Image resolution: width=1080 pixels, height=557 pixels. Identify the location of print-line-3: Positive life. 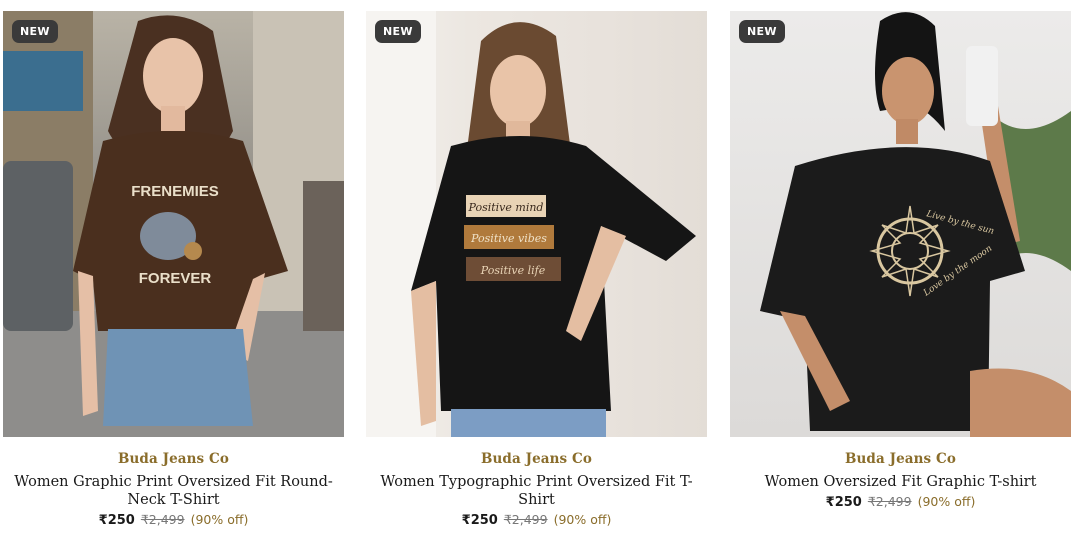
(513, 270).